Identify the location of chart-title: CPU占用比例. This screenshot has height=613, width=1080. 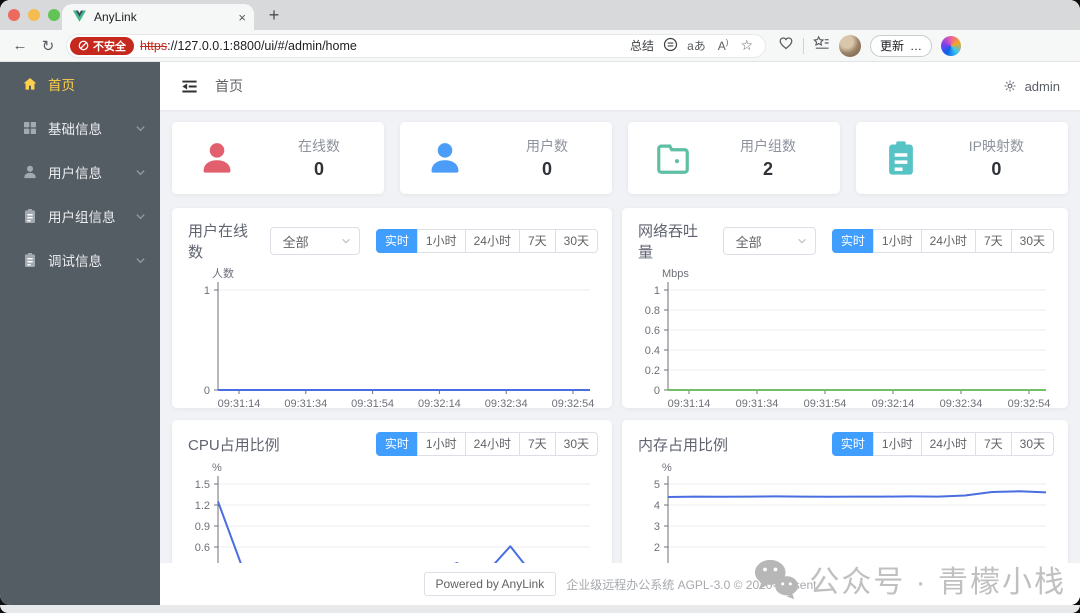
(234, 445).